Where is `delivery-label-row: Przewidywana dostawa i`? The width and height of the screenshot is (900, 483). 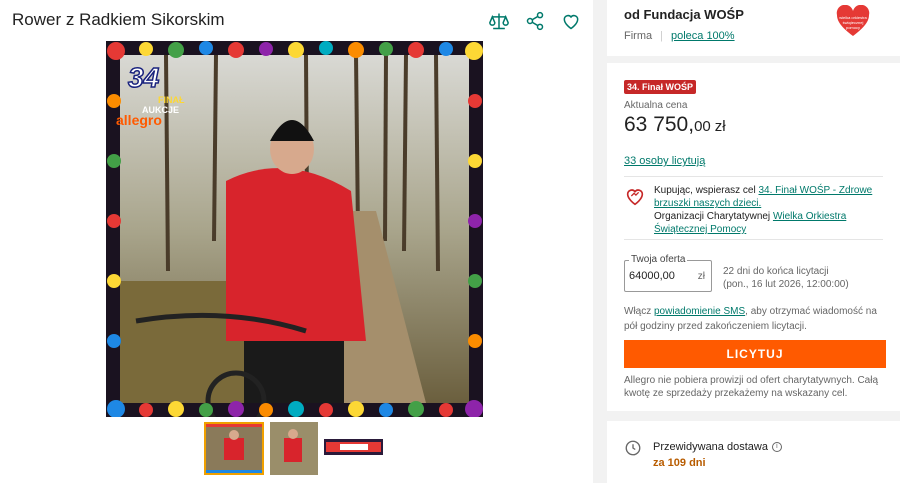 delivery-label-row: Przewidywana dostawa i is located at coordinates (717, 447).